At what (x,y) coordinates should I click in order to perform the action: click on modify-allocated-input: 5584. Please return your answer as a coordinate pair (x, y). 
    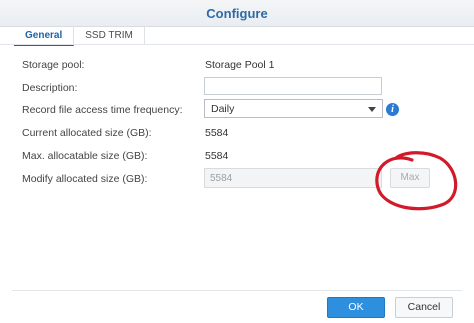
    Looking at the image, I should click on (293, 178).